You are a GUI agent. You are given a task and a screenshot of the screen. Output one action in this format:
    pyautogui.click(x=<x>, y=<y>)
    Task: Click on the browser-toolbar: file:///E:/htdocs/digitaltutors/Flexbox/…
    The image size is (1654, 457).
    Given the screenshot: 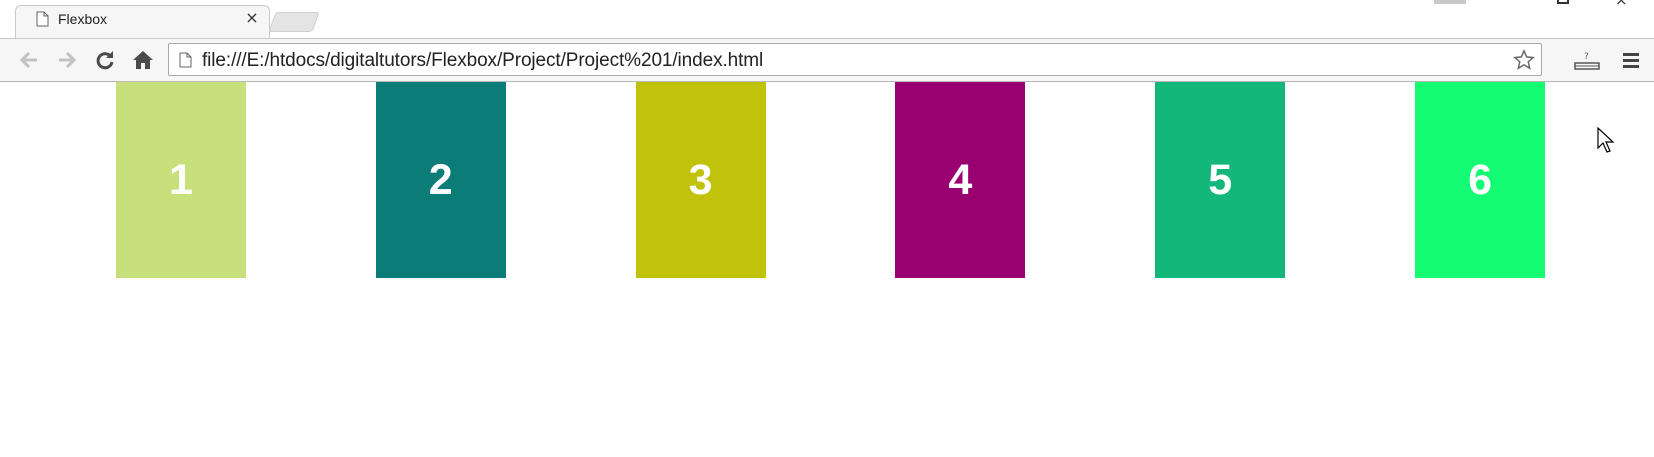 What is the action you would take?
    pyautogui.click(x=827, y=60)
    